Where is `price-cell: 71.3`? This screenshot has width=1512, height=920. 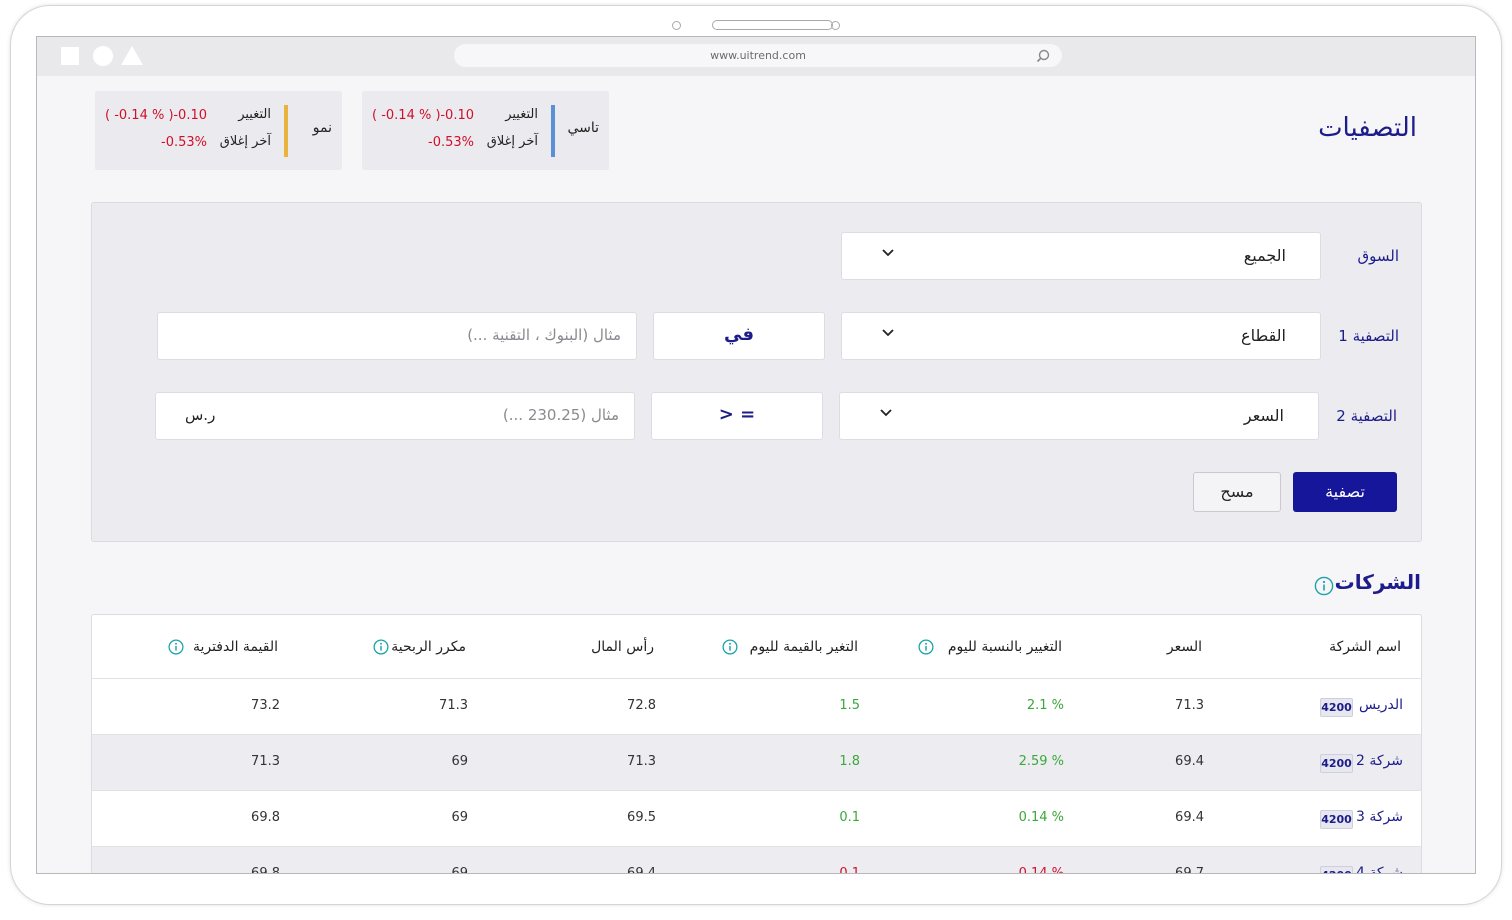 price-cell: 71.3 is located at coordinates (1189, 705).